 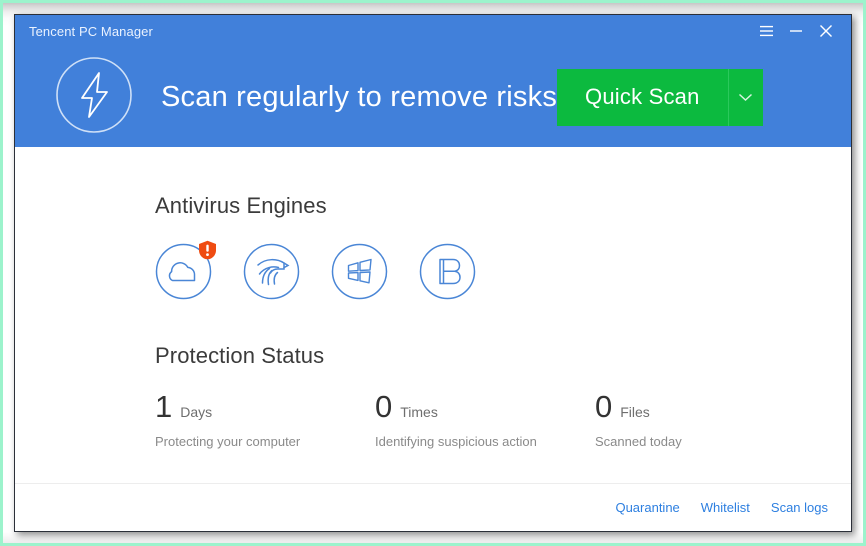 I want to click on window-controls, so click(x=801, y=31).